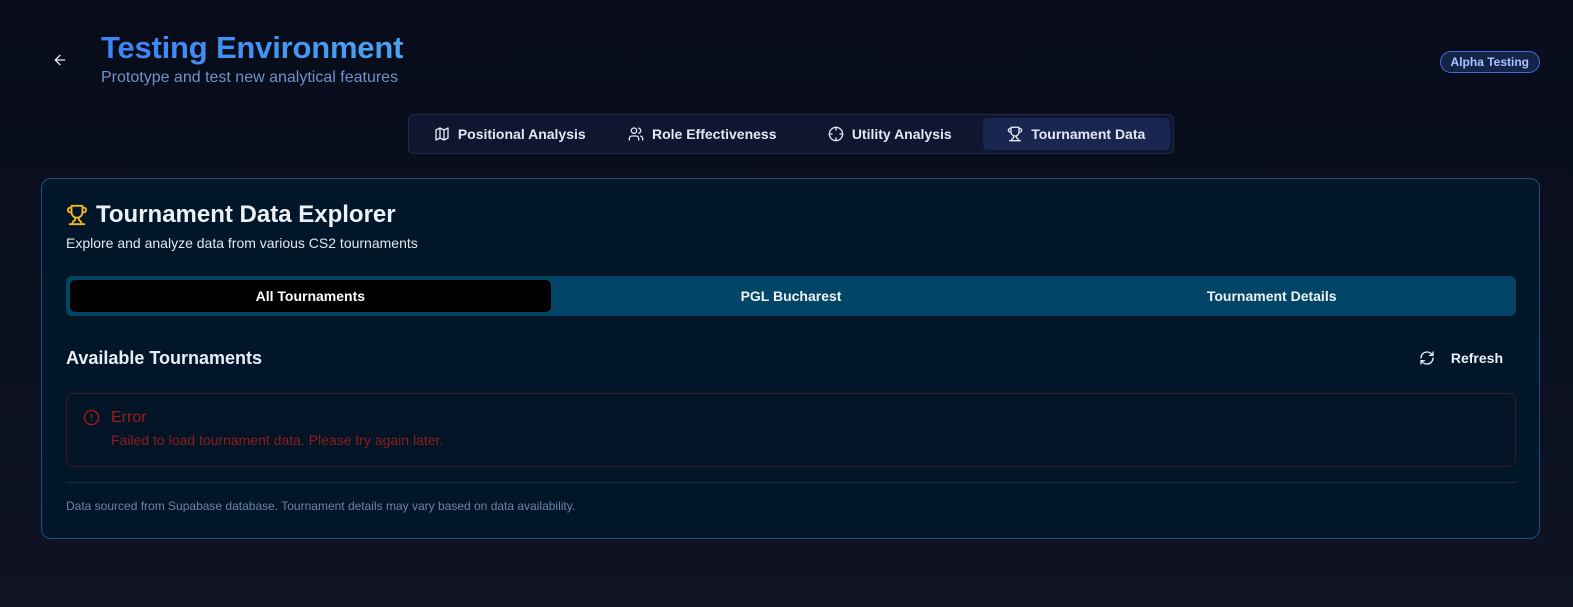 The image size is (1573, 607). Describe the element at coordinates (1476, 358) in the screenshot. I see `refresh-label: Refresh` at that location.